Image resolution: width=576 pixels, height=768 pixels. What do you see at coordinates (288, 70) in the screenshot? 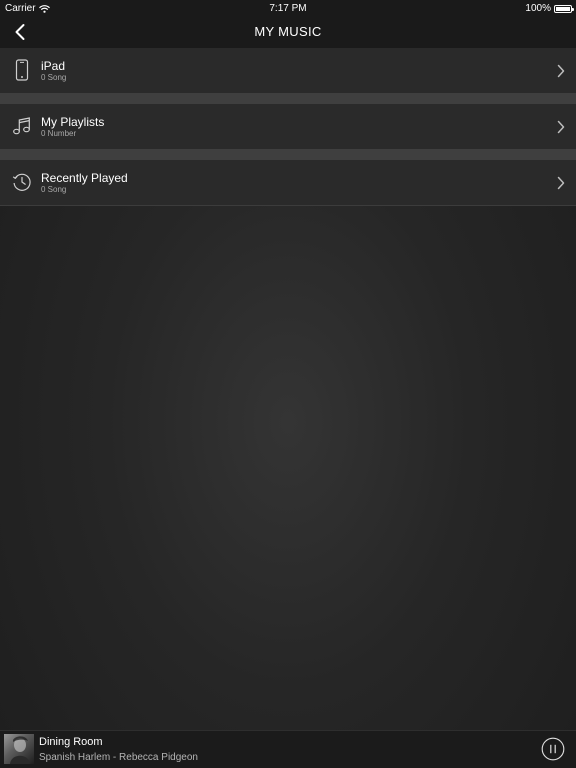
I see `list-item-ipad: iPad 0 Song` at bounding box center [288, 70].